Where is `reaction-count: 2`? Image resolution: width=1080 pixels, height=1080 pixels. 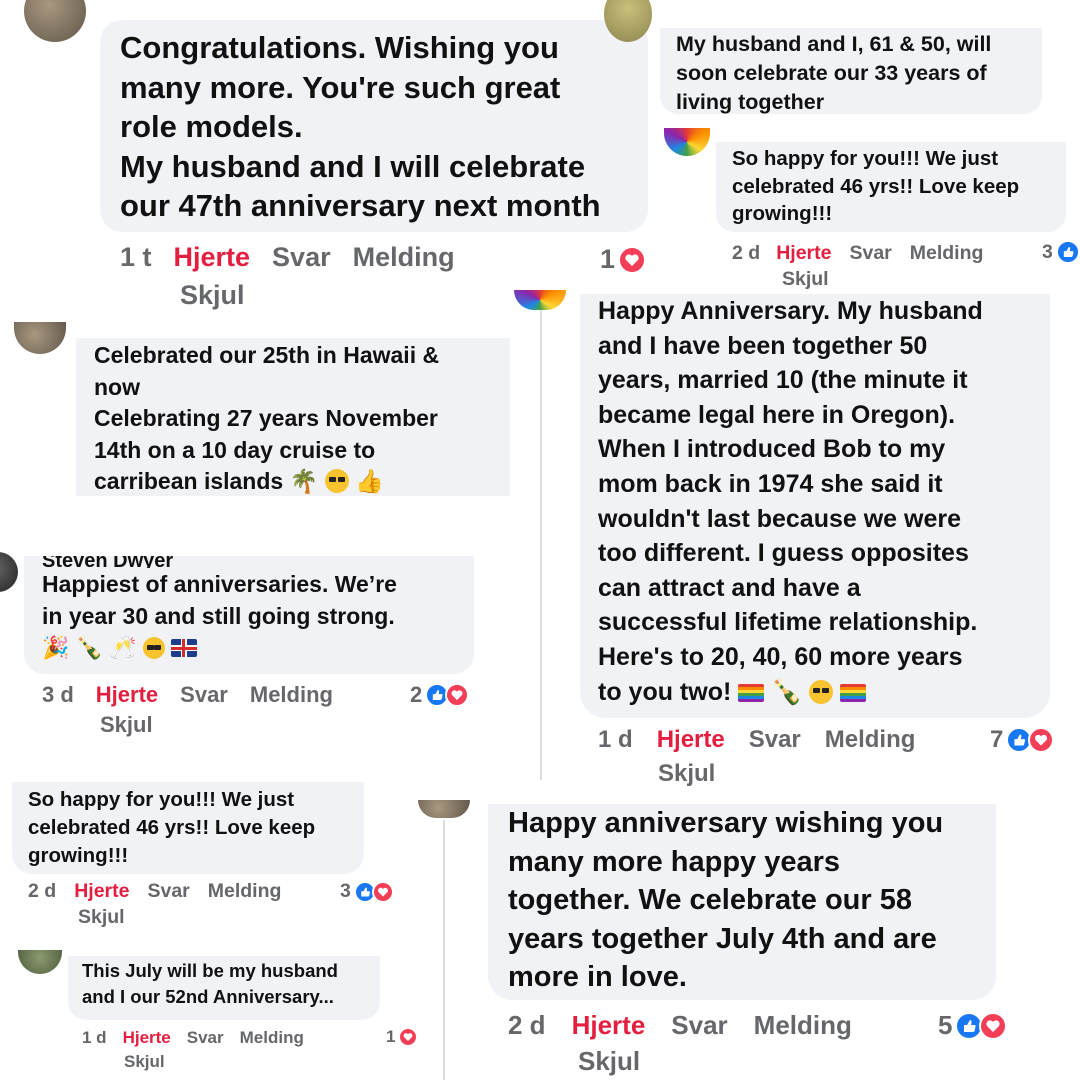
reaction-count: 2 is located at coordinates (440, 695).